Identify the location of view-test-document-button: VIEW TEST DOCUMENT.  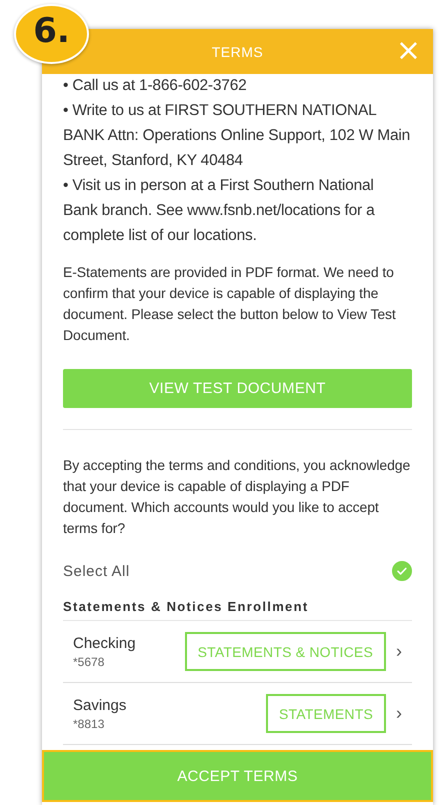
(237, 388).